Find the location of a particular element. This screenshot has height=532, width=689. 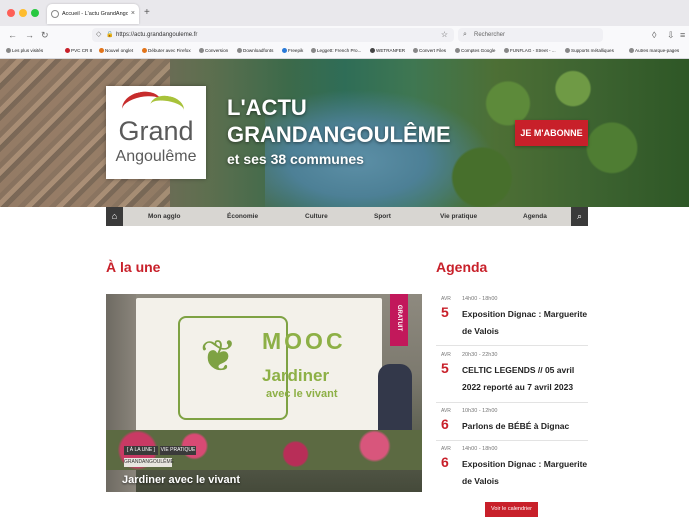

mooc-poster: ❦ MOOC Jardiner avec le vivant is located at coordinates (259, 366).